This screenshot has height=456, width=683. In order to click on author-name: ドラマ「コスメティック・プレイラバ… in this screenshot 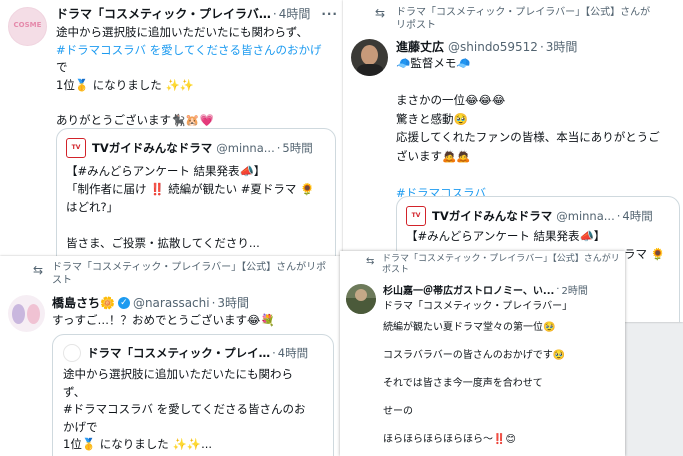, I will do `click(163, 13)`.